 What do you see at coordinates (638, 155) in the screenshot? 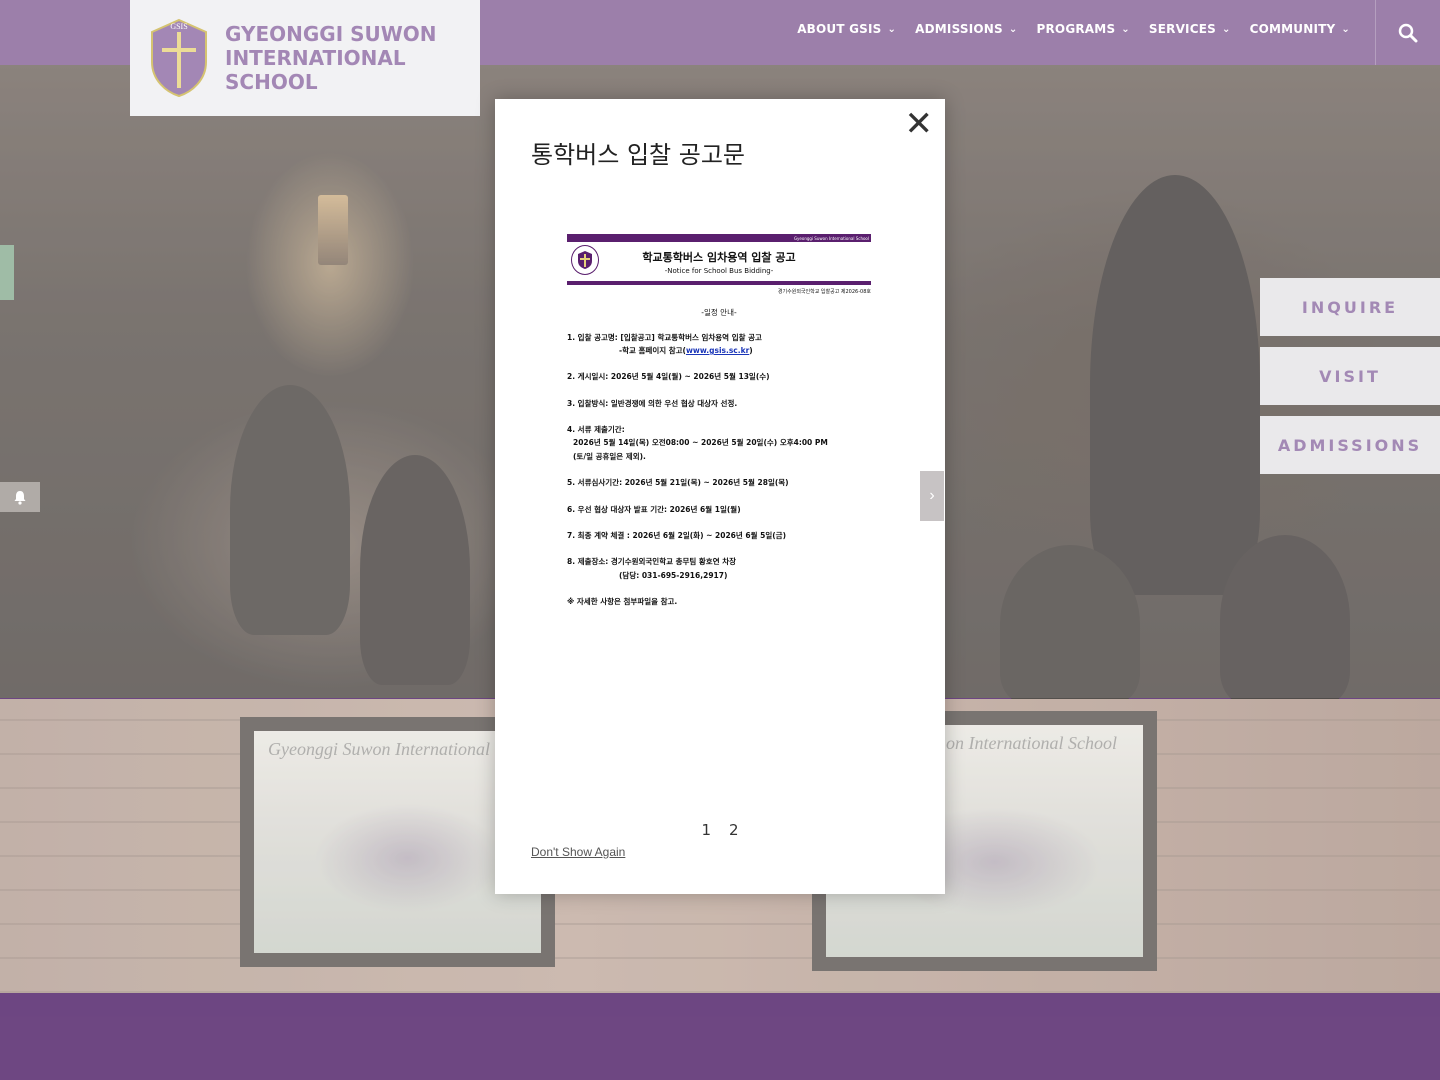
I see `popup-title: 통학버스 입찰 공고문` at bounding box center [638, 155].